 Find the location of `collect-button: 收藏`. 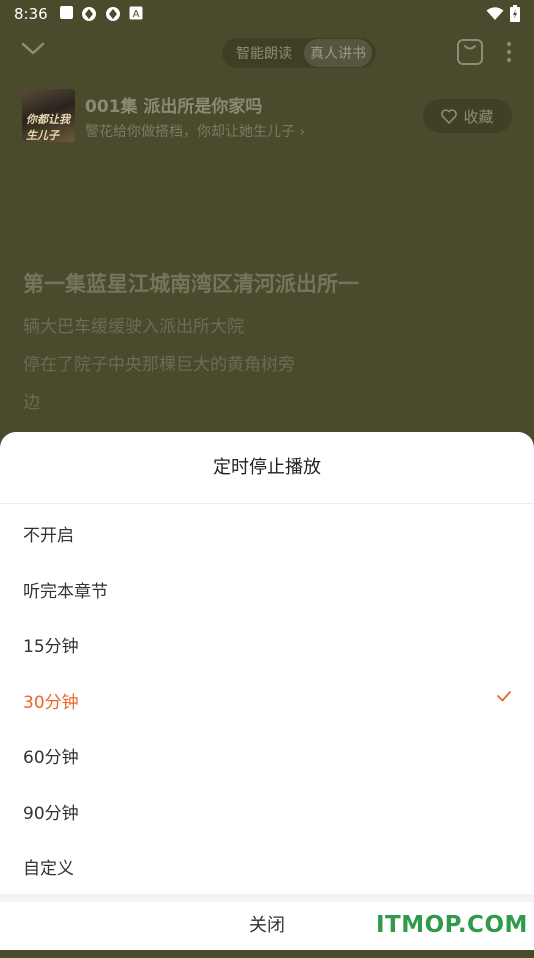

collect-button: 收藏 is located at coordinates (467, 116).